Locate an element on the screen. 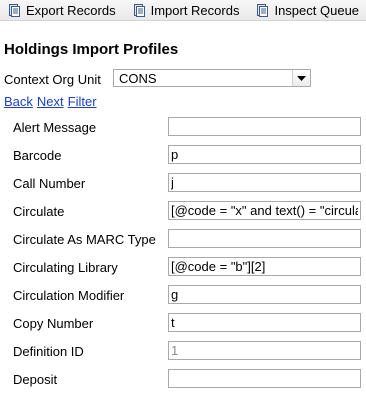 This screenshot has height=394, width=366. field-label-circulate: Circulate is located at coordinates (39, 211).